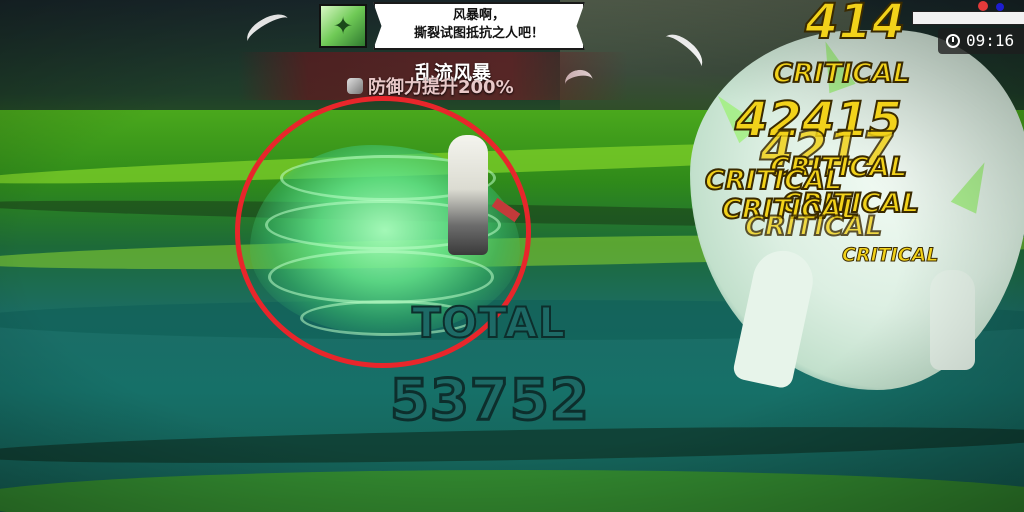 This screenshot has width=1024, height=512. I want to click on boss-speech-bubble: 风暴啊， 撕裂试图抵抗之人吧！, so click(479, 26).